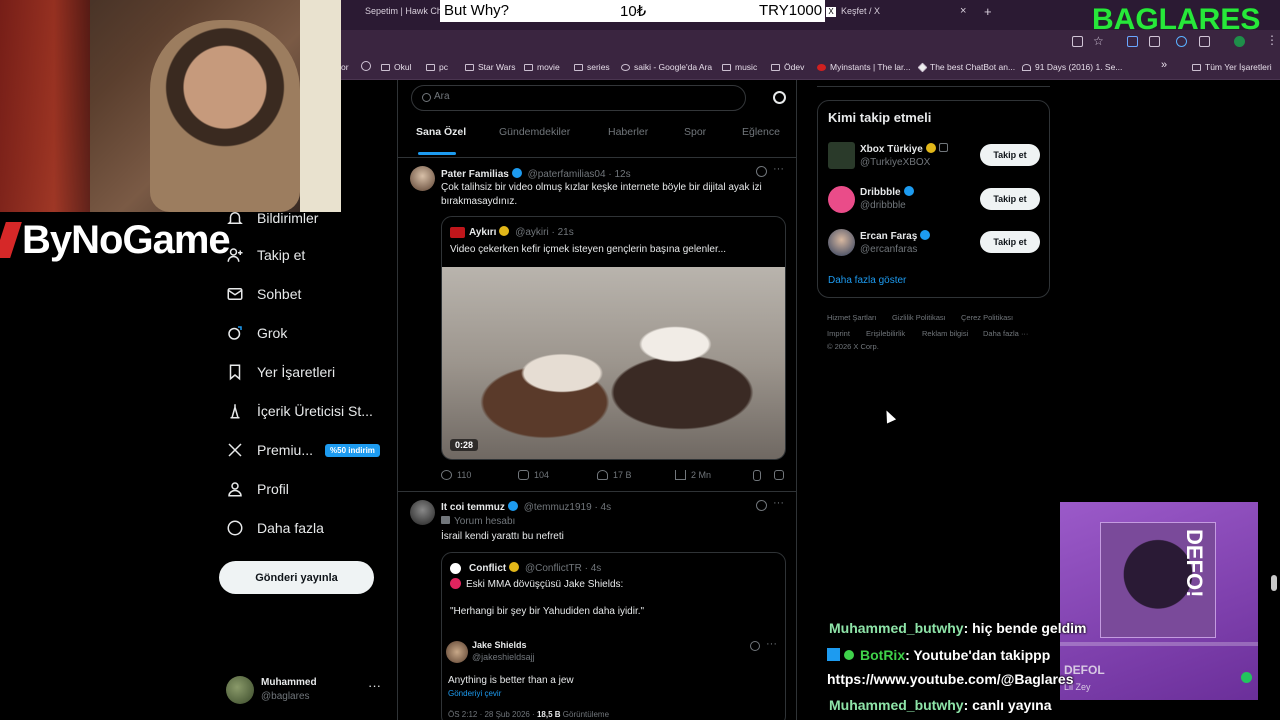  What do you see at coordinates (614, 475) in the screenshot?
I see `like-button: 17 B` at bounding box center [614, 475].